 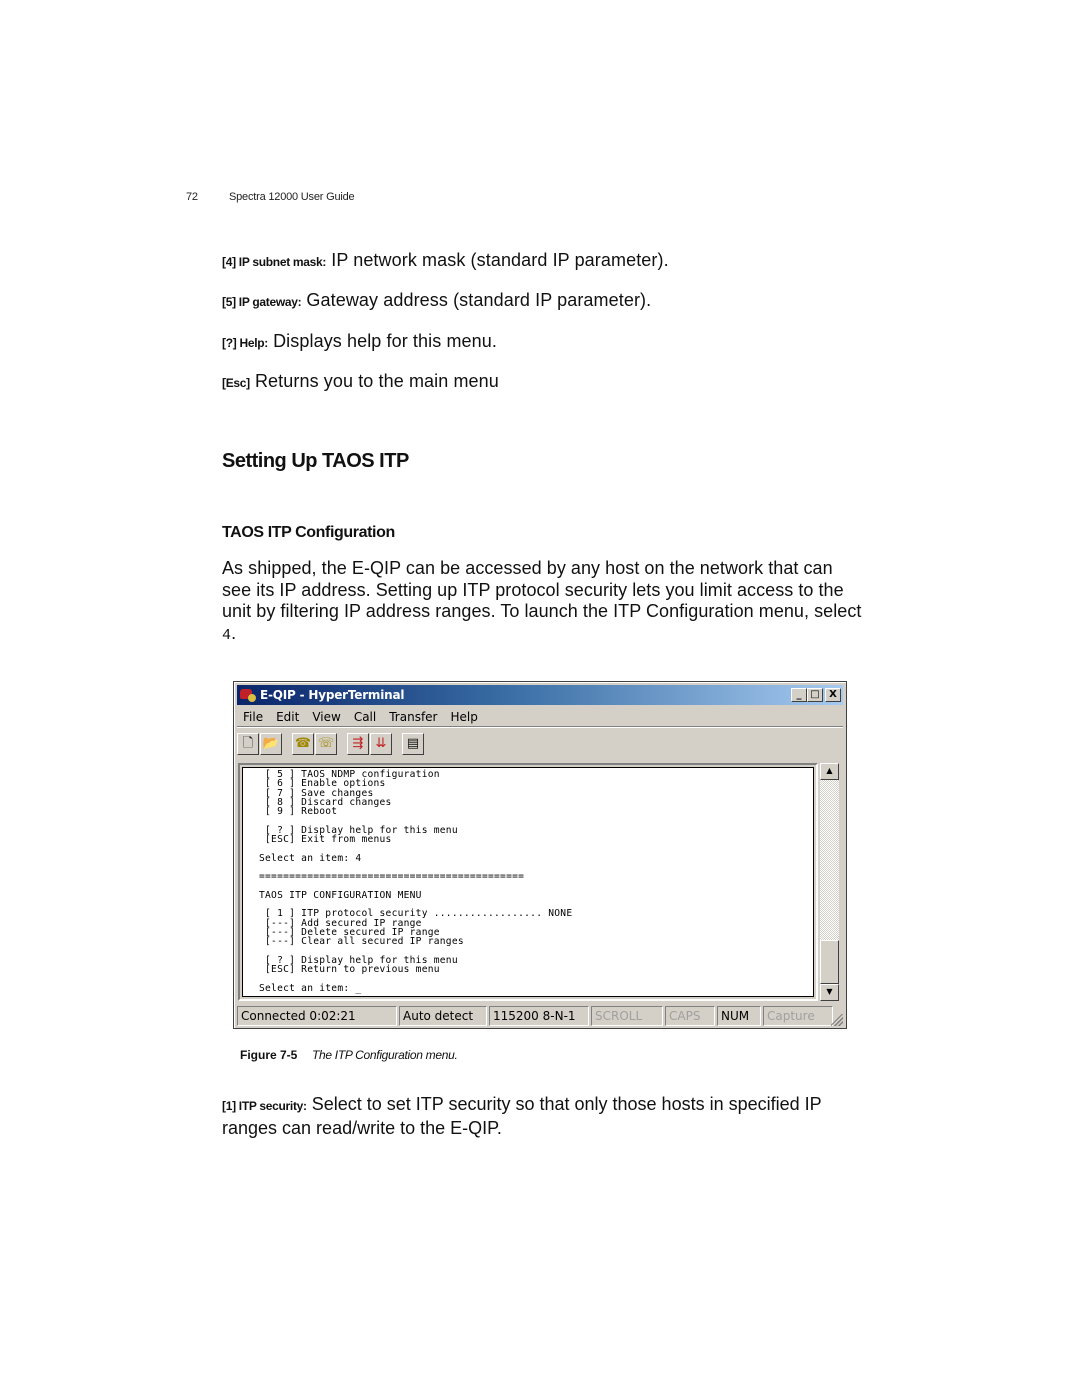 What do you see at coordinates (236, 383) in the screenshot?
I see `definition-key: [Esc]` at bounding box center [236, 383].